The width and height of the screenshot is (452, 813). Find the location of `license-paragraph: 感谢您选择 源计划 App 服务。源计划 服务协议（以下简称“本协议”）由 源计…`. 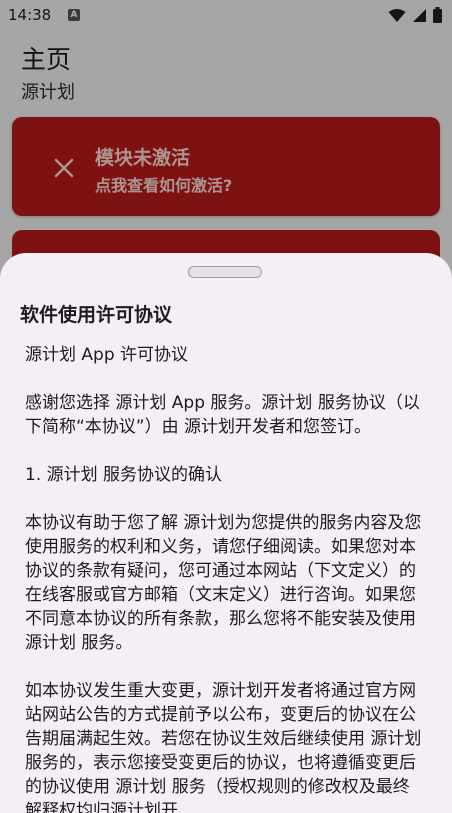

license-paragraph: 感谢您选择 源计划 App 服务。源计划 服务协议（以下简称“本协议”）由 源计… is located at coordinates (222, 415).